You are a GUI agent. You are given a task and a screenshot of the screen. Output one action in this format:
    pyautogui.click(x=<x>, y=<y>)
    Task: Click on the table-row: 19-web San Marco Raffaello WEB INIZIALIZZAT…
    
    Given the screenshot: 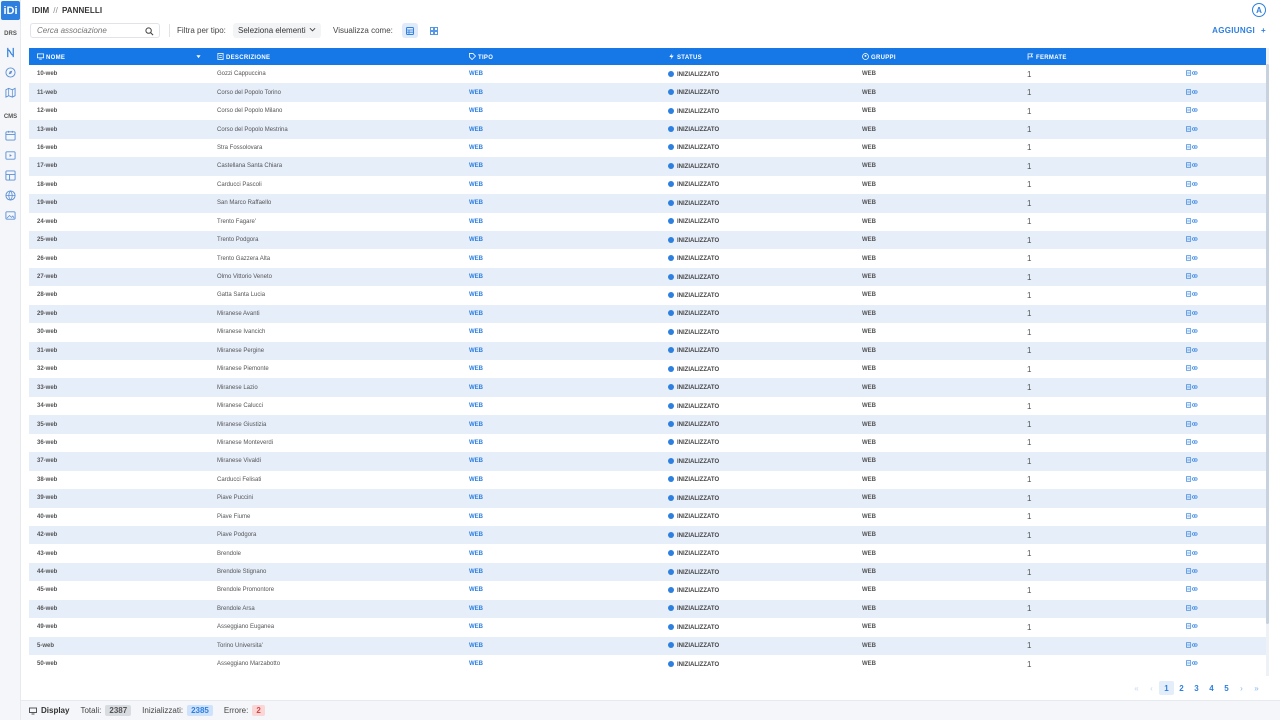 What is the action you would take?
    pyautogui.click(x=647, y=203)
    